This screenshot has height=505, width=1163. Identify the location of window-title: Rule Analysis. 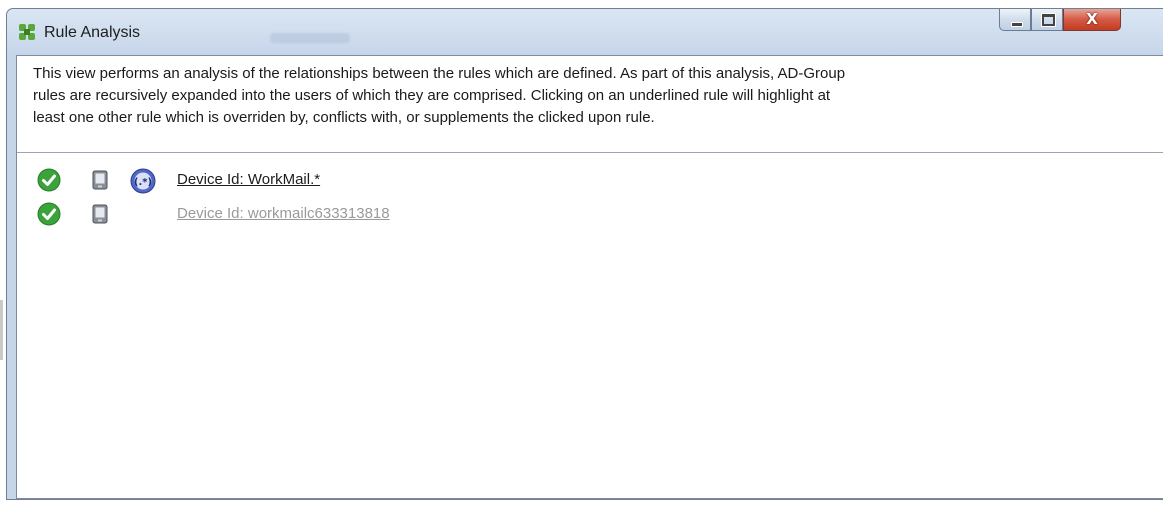
(92, 32).